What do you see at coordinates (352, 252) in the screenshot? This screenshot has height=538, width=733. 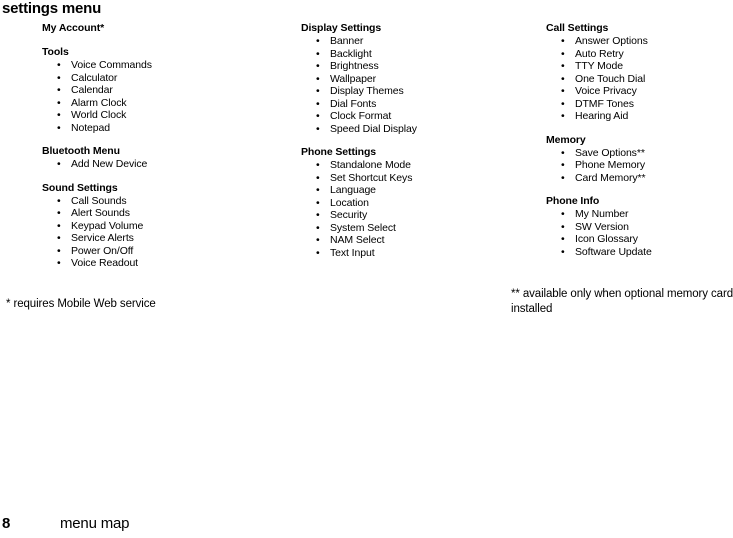 I see `menu-item-label: Text Input` at bounding box center [352, 252].